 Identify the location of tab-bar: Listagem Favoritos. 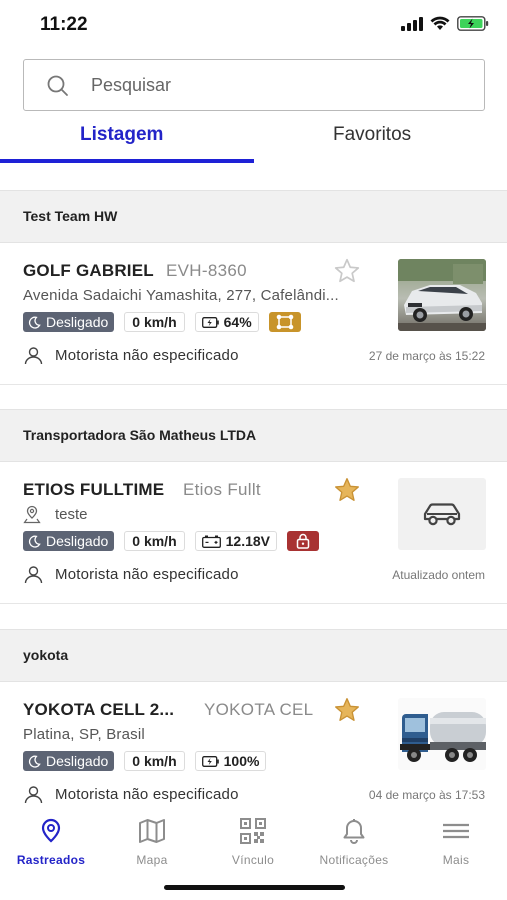
(253, 142).